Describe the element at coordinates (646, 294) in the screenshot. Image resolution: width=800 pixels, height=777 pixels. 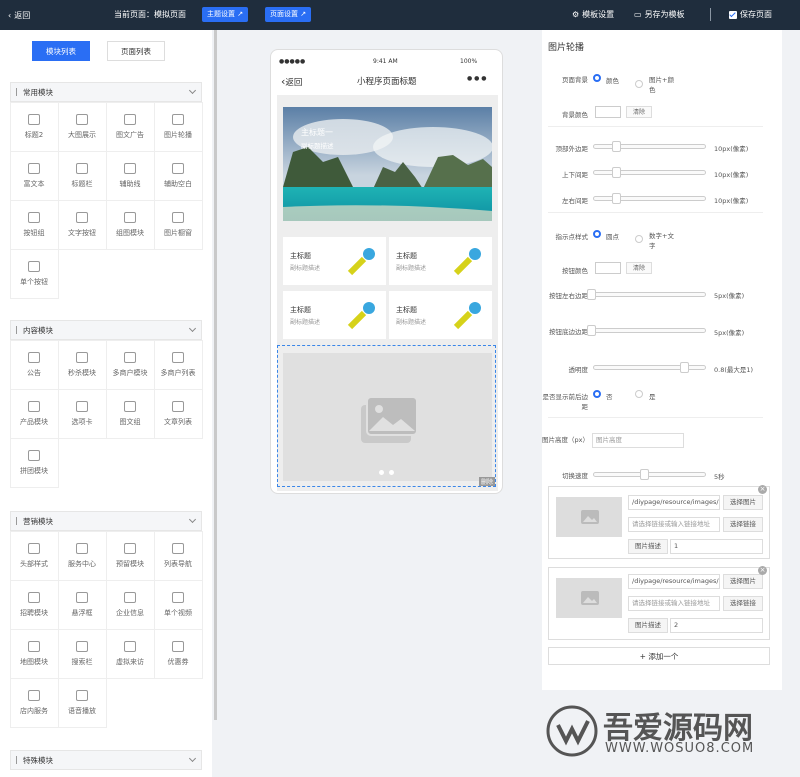
I see `button-lr-margin-slider` at that location.